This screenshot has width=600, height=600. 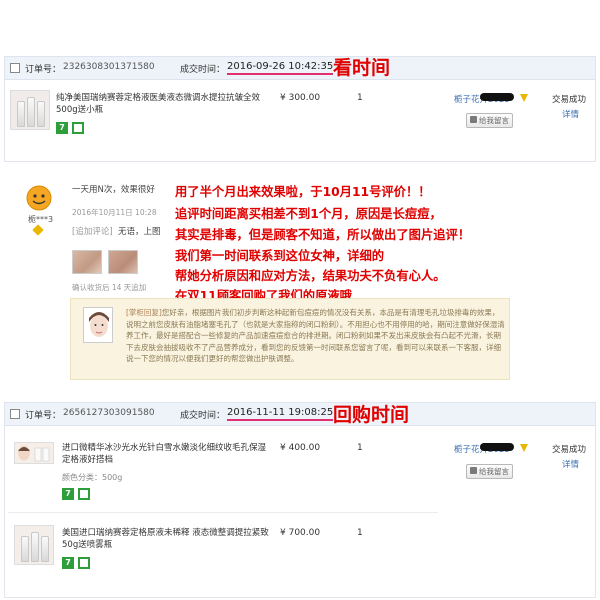 I want to click on order-no: 2656127303091580, so click(x=109, y=413).